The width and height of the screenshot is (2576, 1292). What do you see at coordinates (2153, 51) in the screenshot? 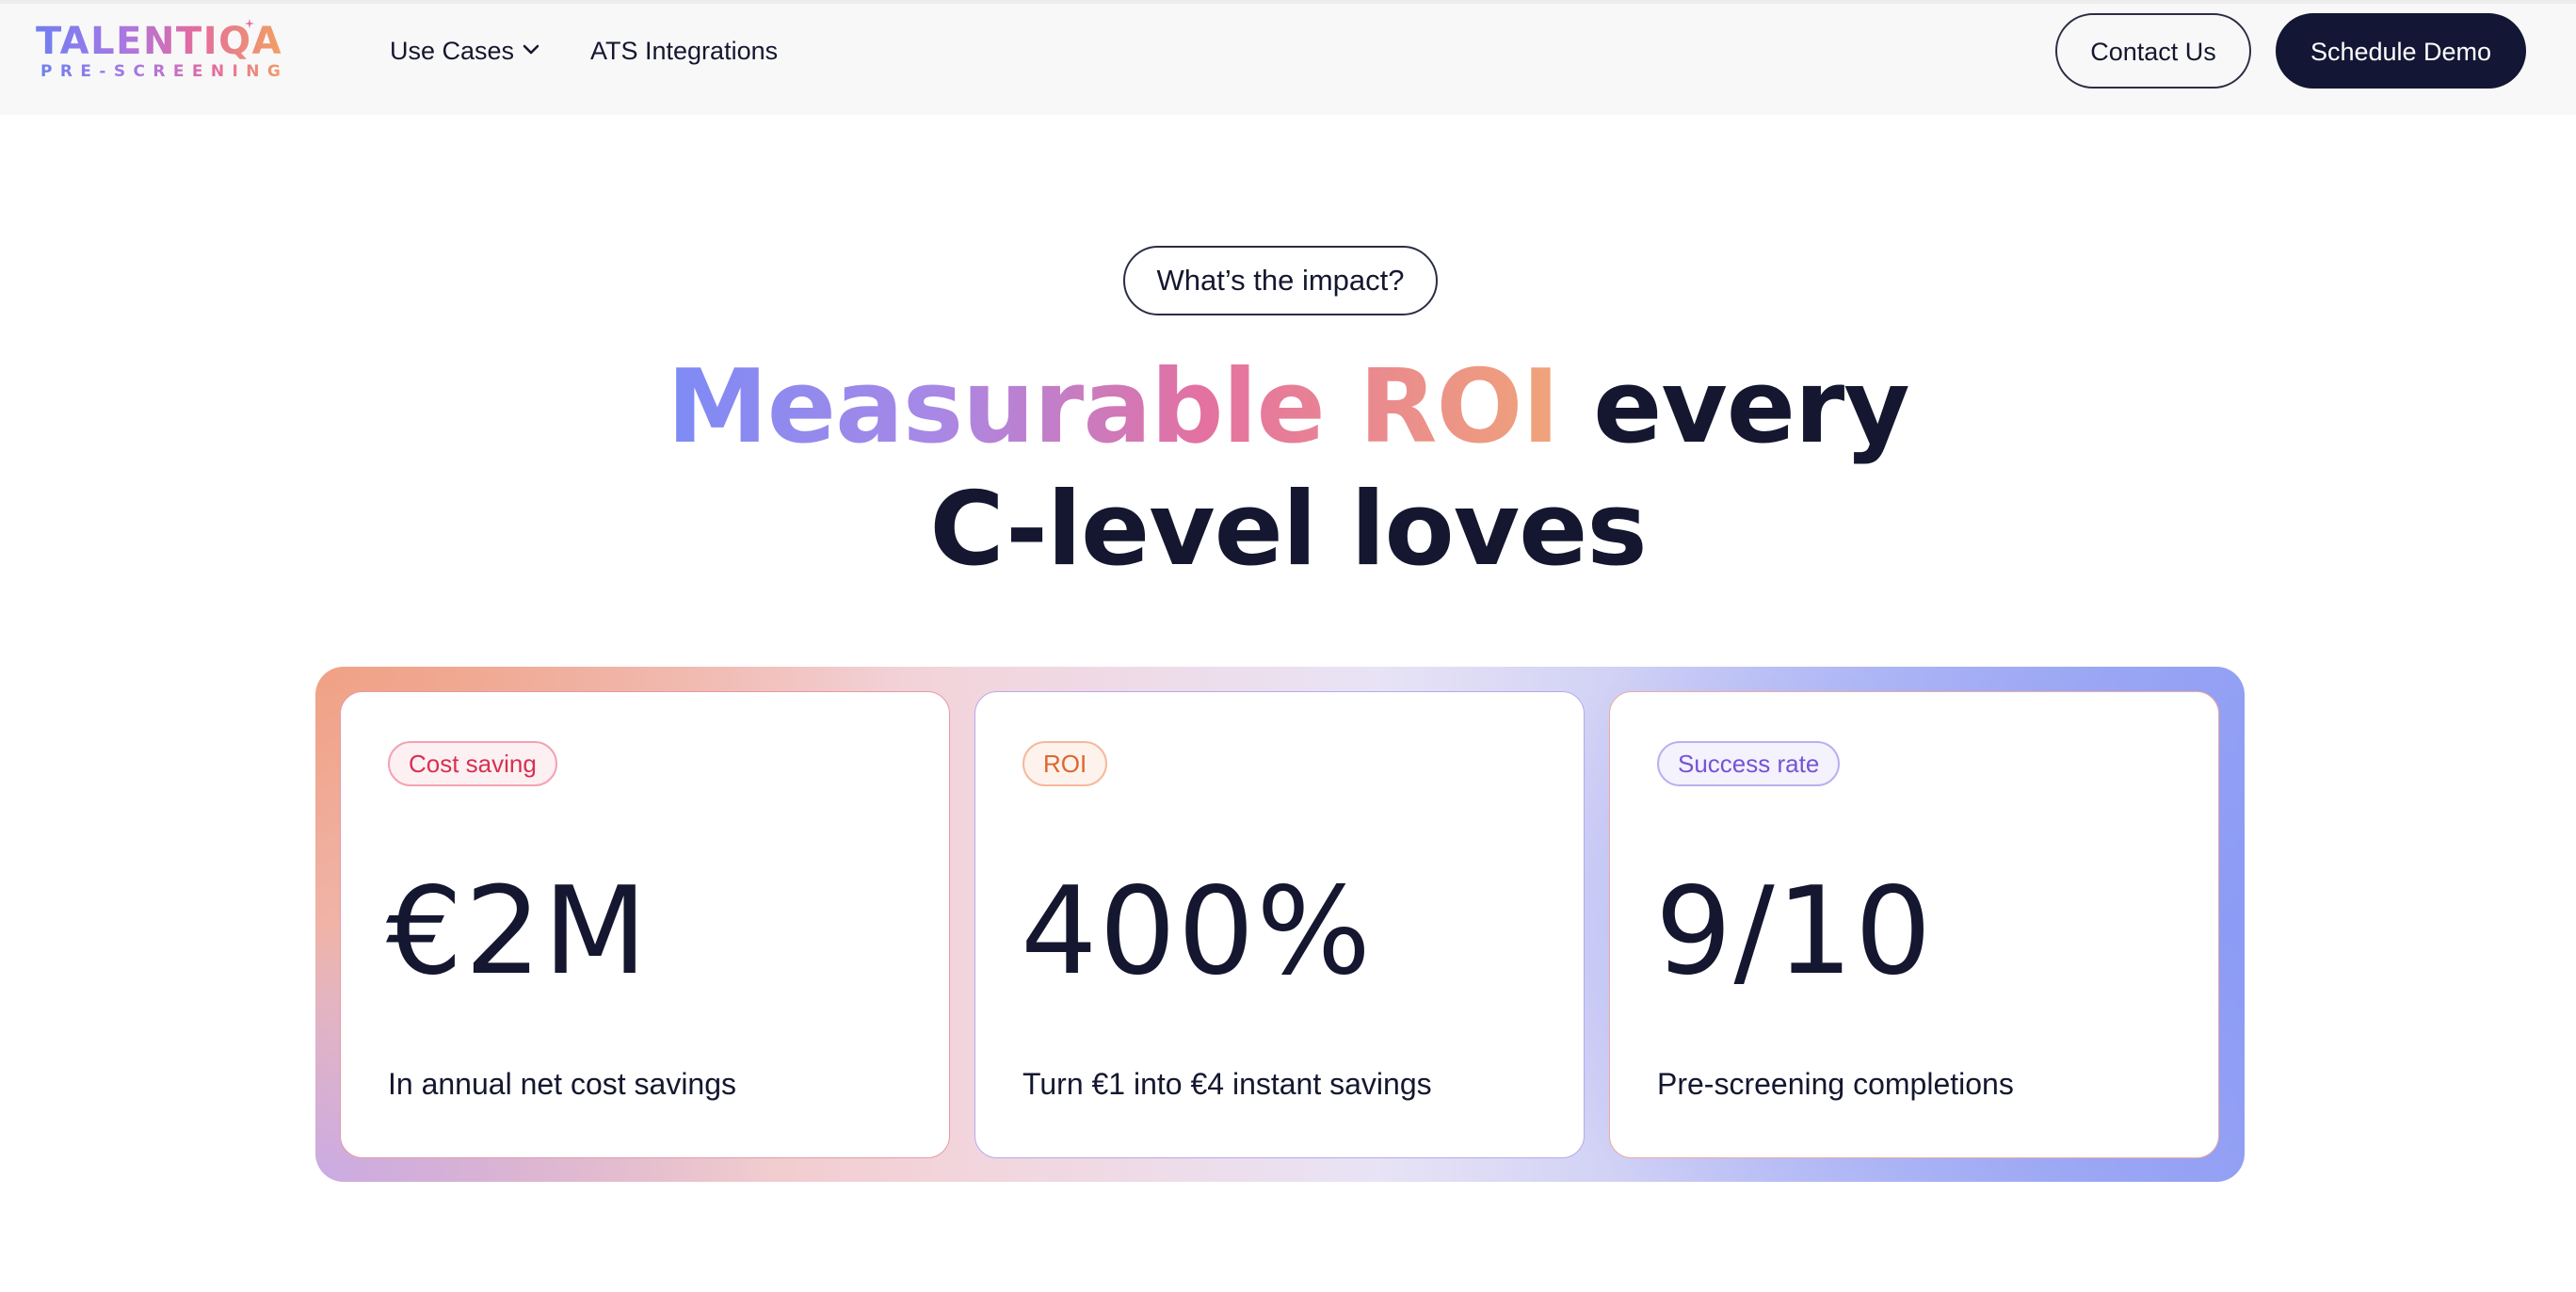
I see `contact-us-button: Contact Us` at bounding box center [2153, 51].